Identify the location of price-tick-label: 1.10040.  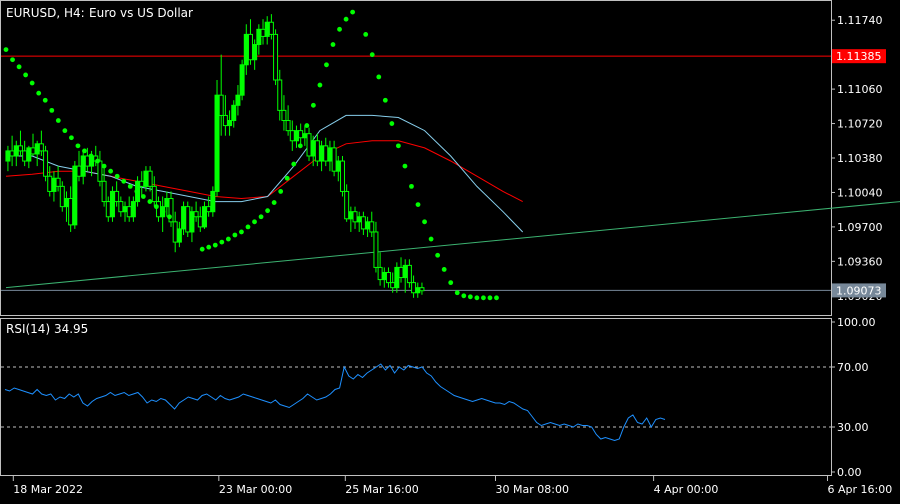
(860, 192).